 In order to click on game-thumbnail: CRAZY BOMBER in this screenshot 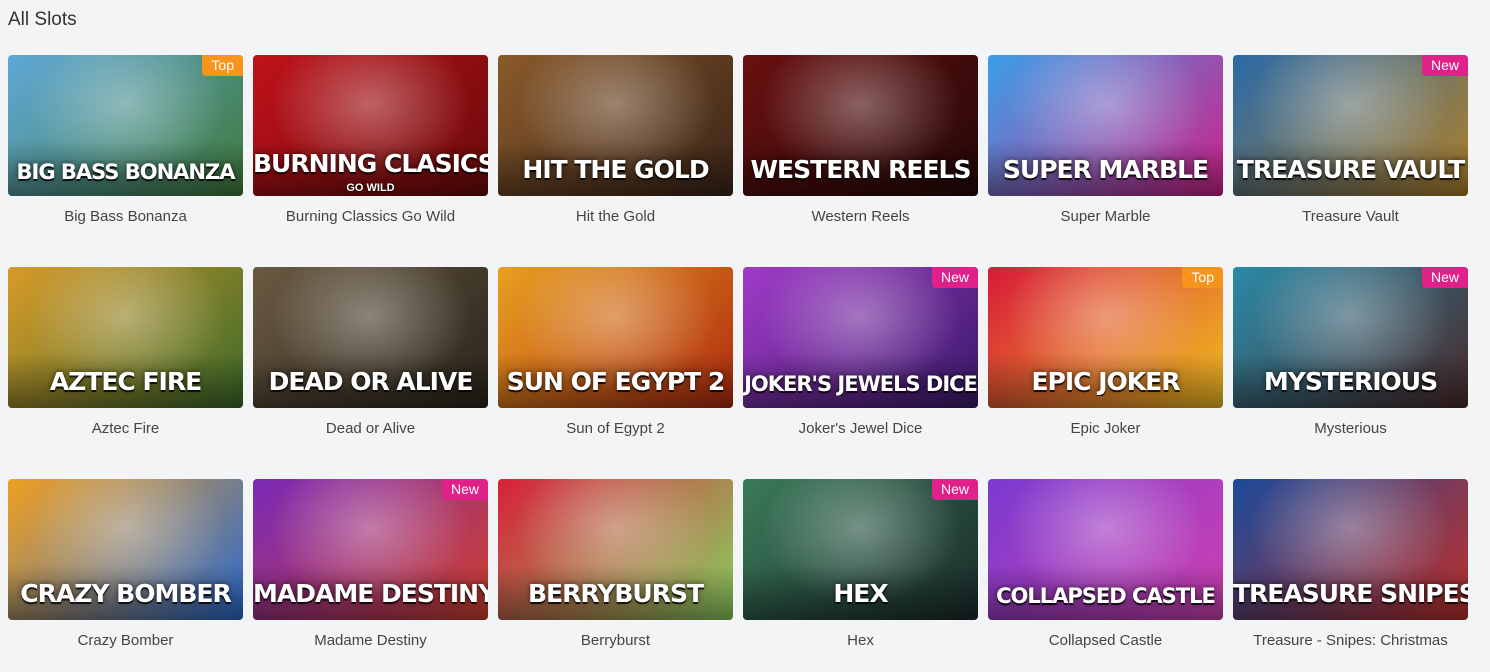, I will do `click(125, 549)`.